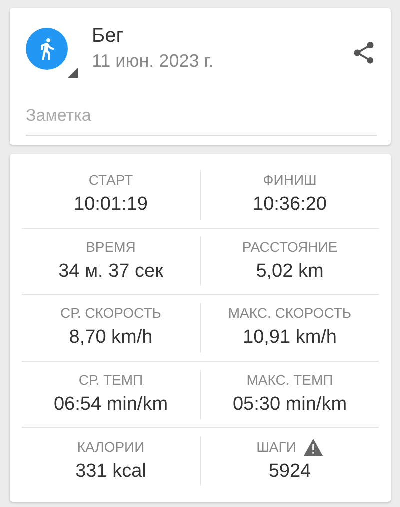  I want to click on stat-value: 05:30 min/km, so click(290, 404).